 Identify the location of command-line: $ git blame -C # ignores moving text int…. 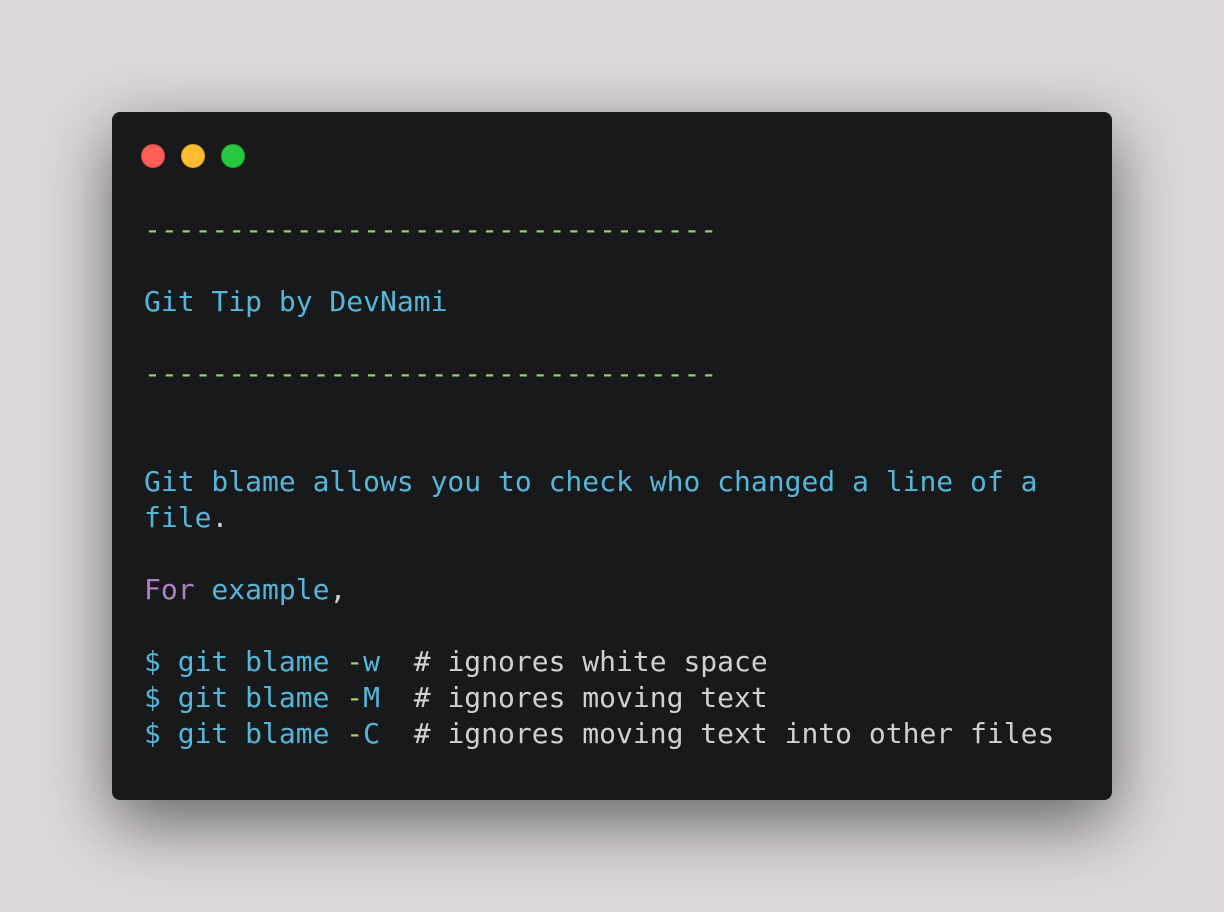
(599, 734).